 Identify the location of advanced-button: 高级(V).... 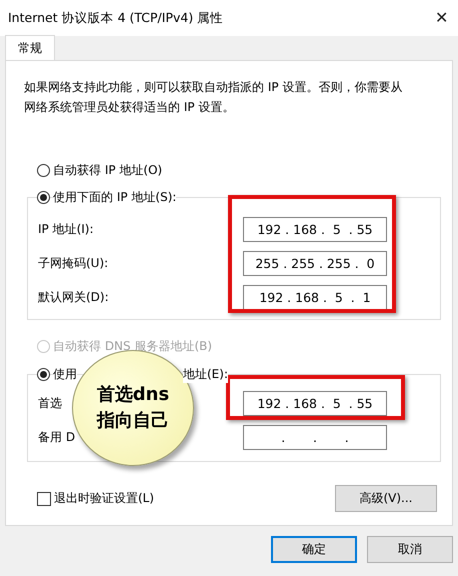
(386, 498).